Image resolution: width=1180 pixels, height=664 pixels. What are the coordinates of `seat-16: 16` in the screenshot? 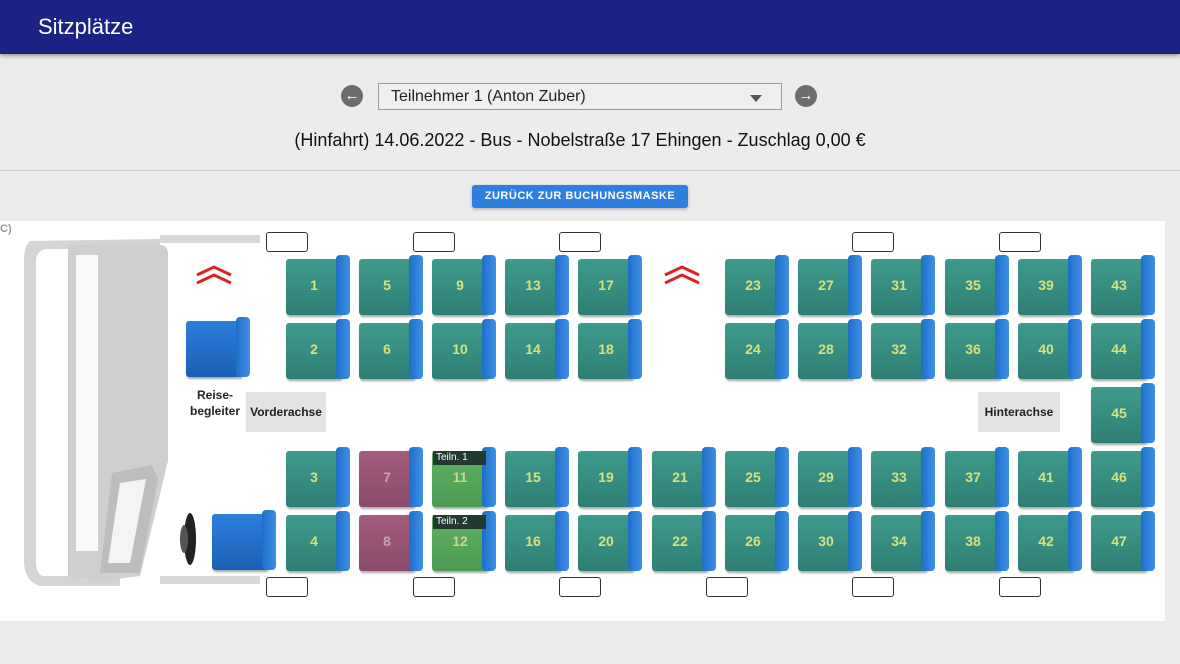 It's located at (538, 544).